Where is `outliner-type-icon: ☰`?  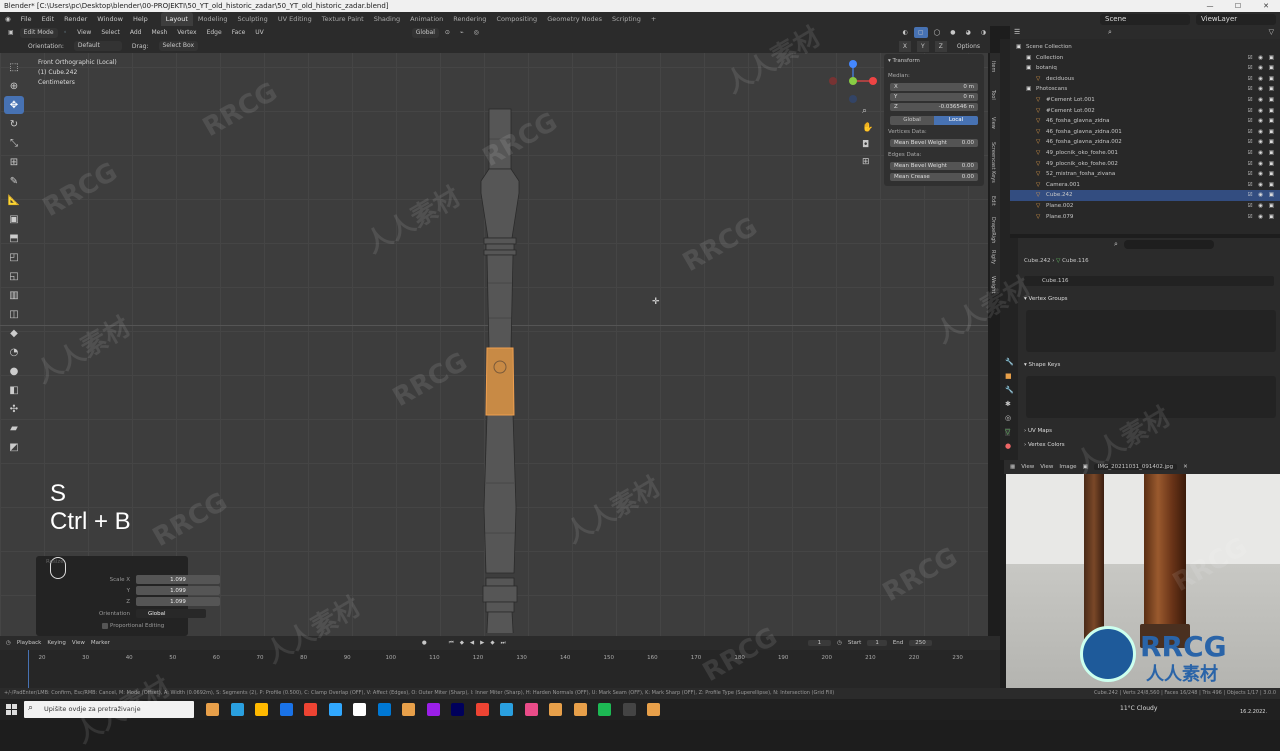 outliner-type-icon: ☰ is located at coordinates (1017, 32).